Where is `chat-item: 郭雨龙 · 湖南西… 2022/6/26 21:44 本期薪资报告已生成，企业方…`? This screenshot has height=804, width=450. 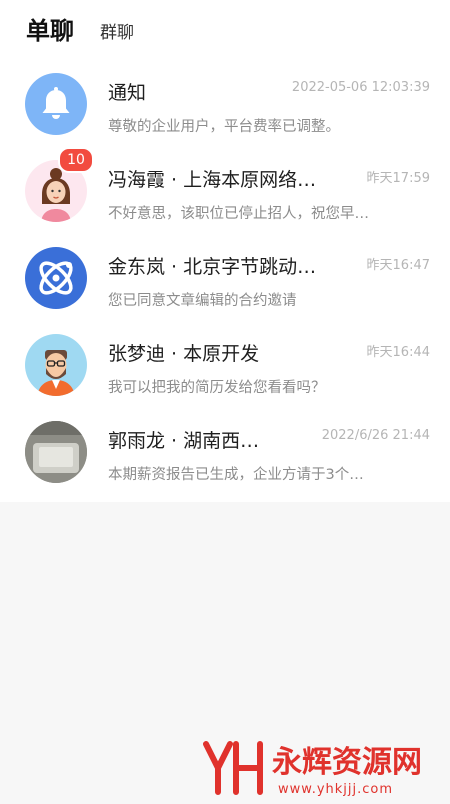
chat-item: 郭雨龙 · 湖南西… 2022/6/26 21:44 本期薪资报告已生成，企业方… is located at coordinates (225, 451).